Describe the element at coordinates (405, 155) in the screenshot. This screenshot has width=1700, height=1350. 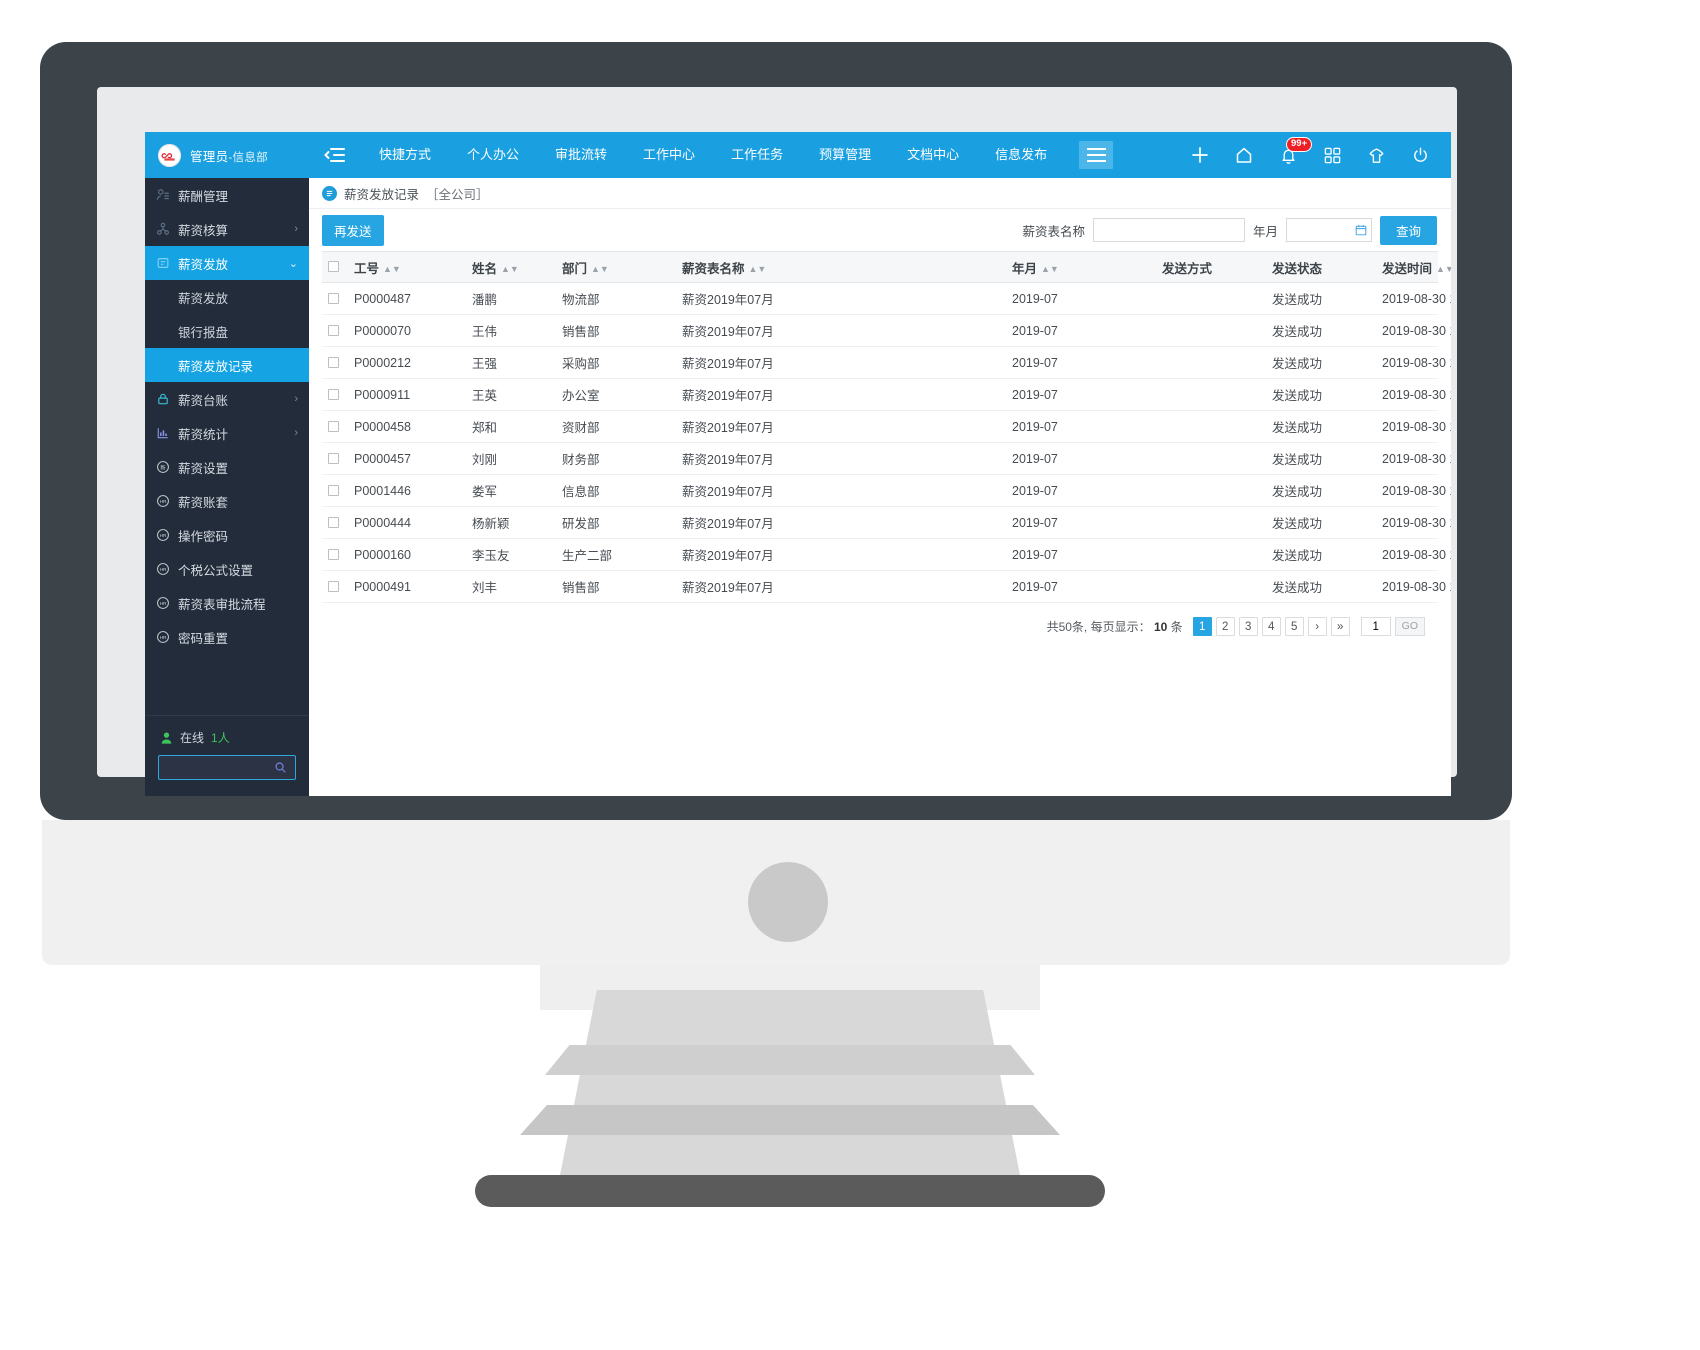
I see `nav-item-0: 快捷方式` at that location.